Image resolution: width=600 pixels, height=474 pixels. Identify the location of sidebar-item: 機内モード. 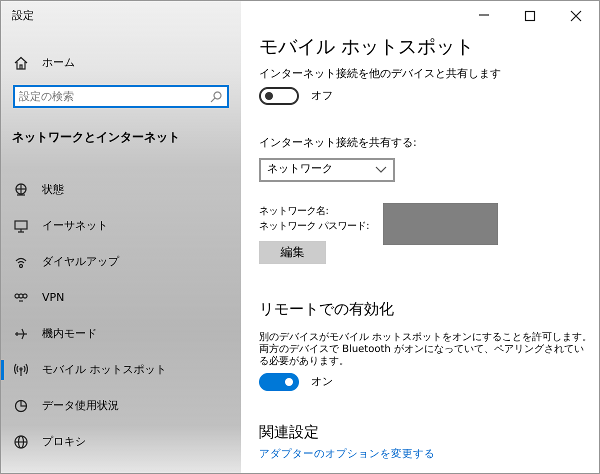
(121, 334).